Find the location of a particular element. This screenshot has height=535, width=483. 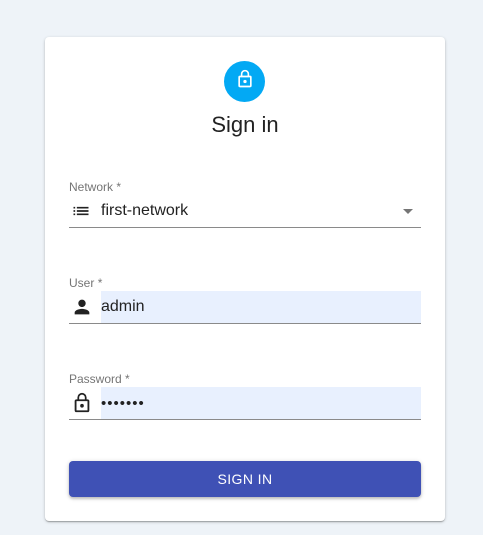

lock-outline-icon is located at coordinates (245, 81).